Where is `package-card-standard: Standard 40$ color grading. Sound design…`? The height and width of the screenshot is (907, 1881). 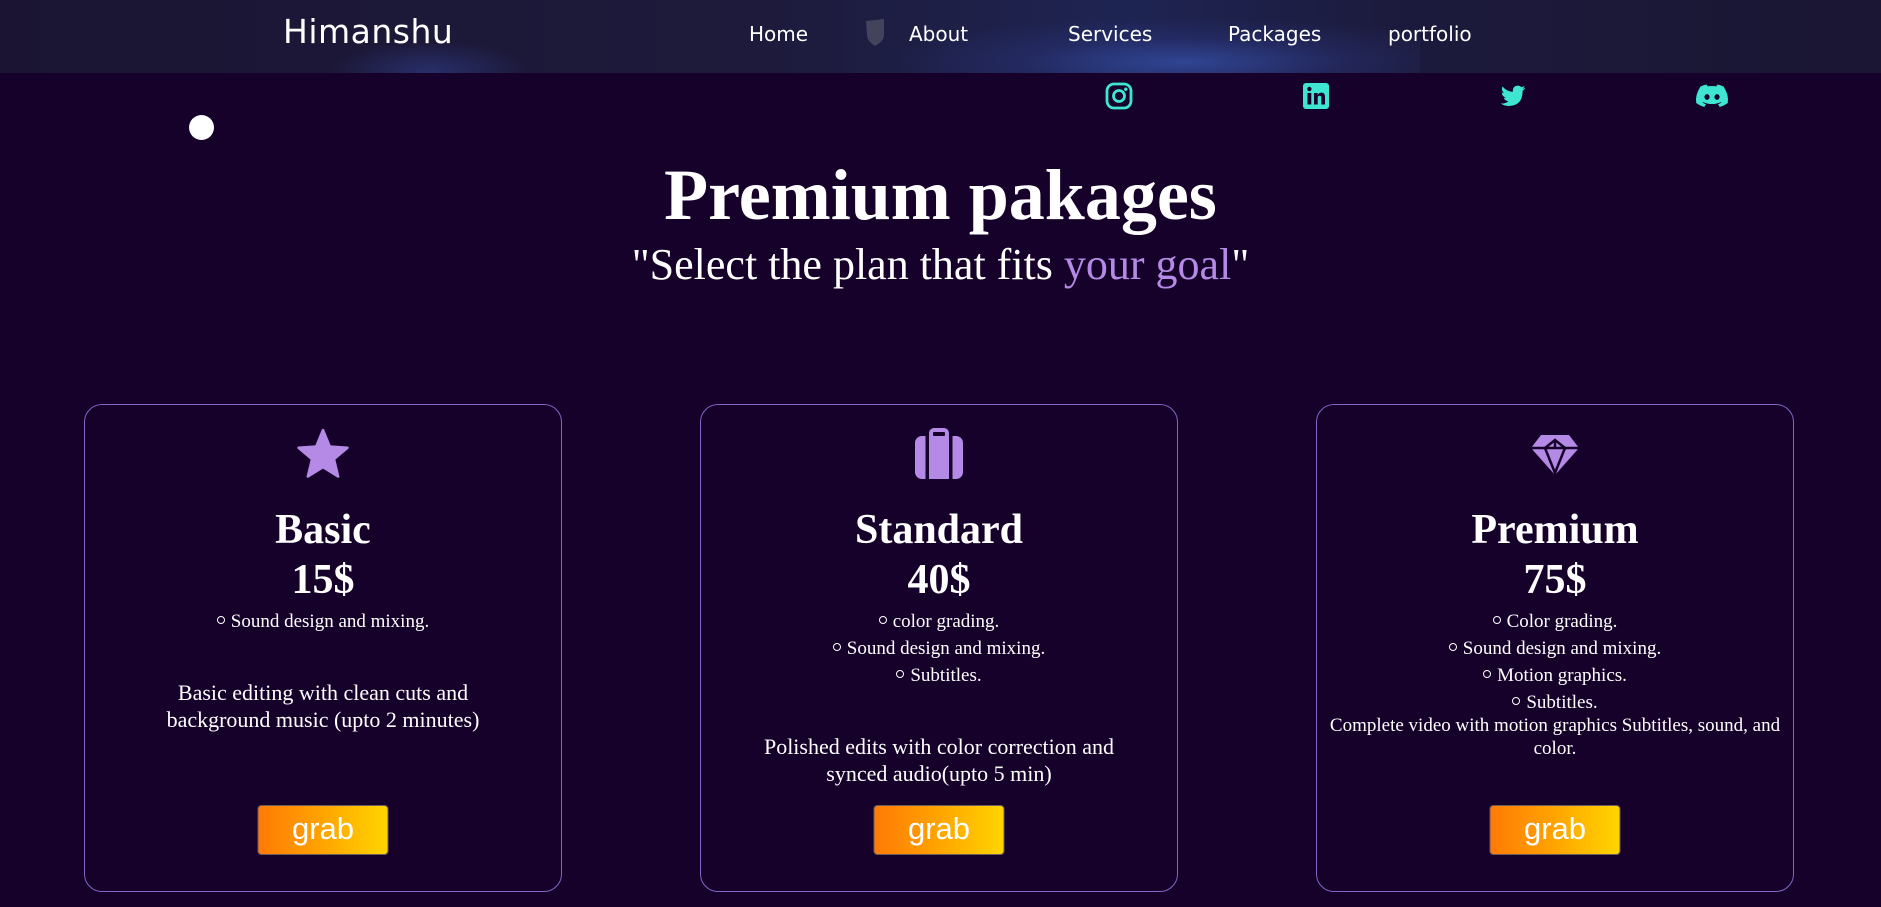 package-card-standard: Standard 40$ color grading. Sound design… is located at coordinates (939, 648).